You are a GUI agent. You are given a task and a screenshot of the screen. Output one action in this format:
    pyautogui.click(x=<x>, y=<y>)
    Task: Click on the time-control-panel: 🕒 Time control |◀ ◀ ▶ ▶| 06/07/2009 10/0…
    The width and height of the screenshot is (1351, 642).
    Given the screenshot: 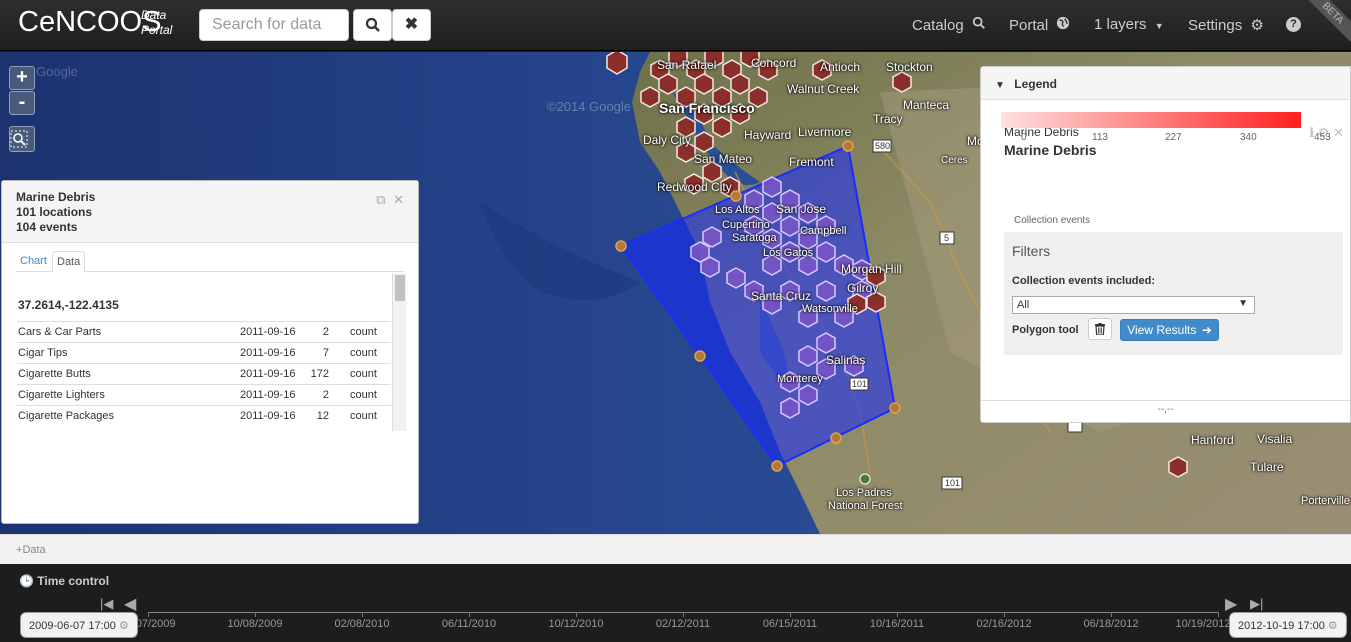 What is the action you would take?
    pyautogui.click(x=675, y=603)
    